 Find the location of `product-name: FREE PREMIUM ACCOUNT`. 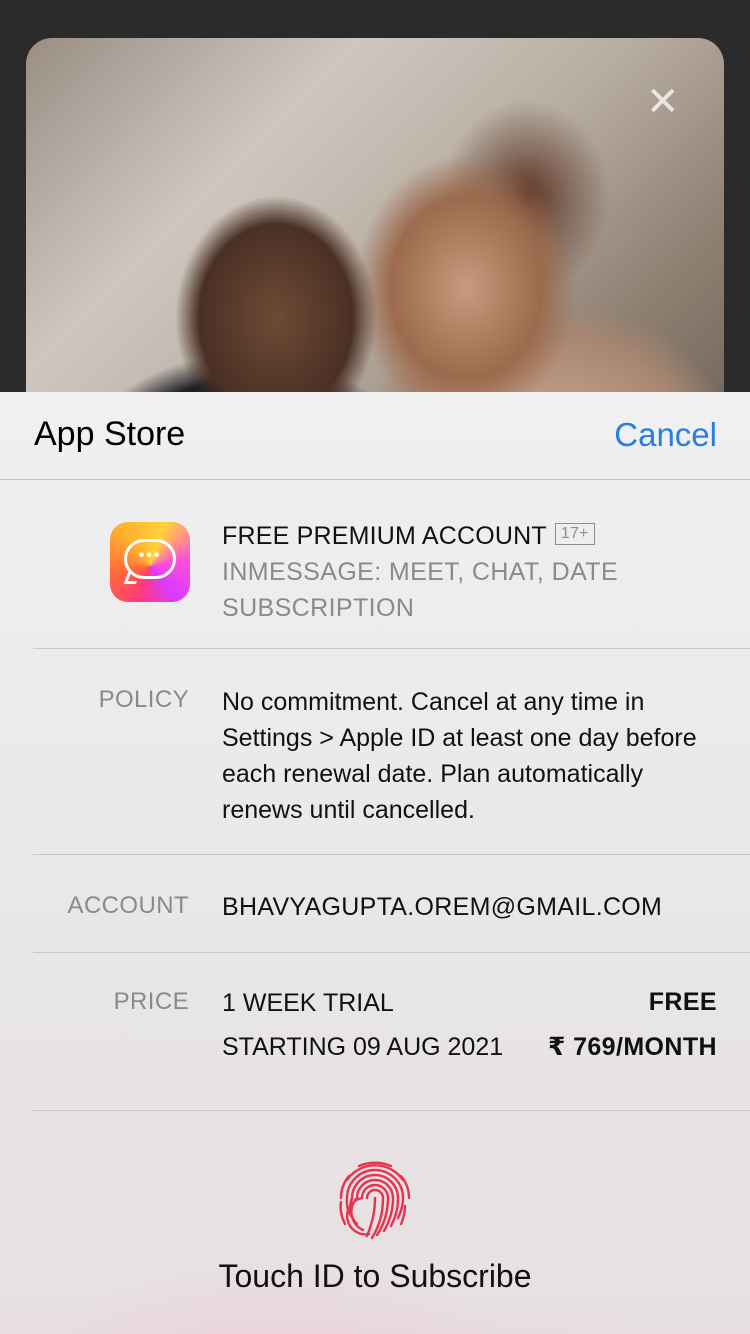

product-name: FREE PREMIUM ACCOUNT is located at coordinates (384, 536).